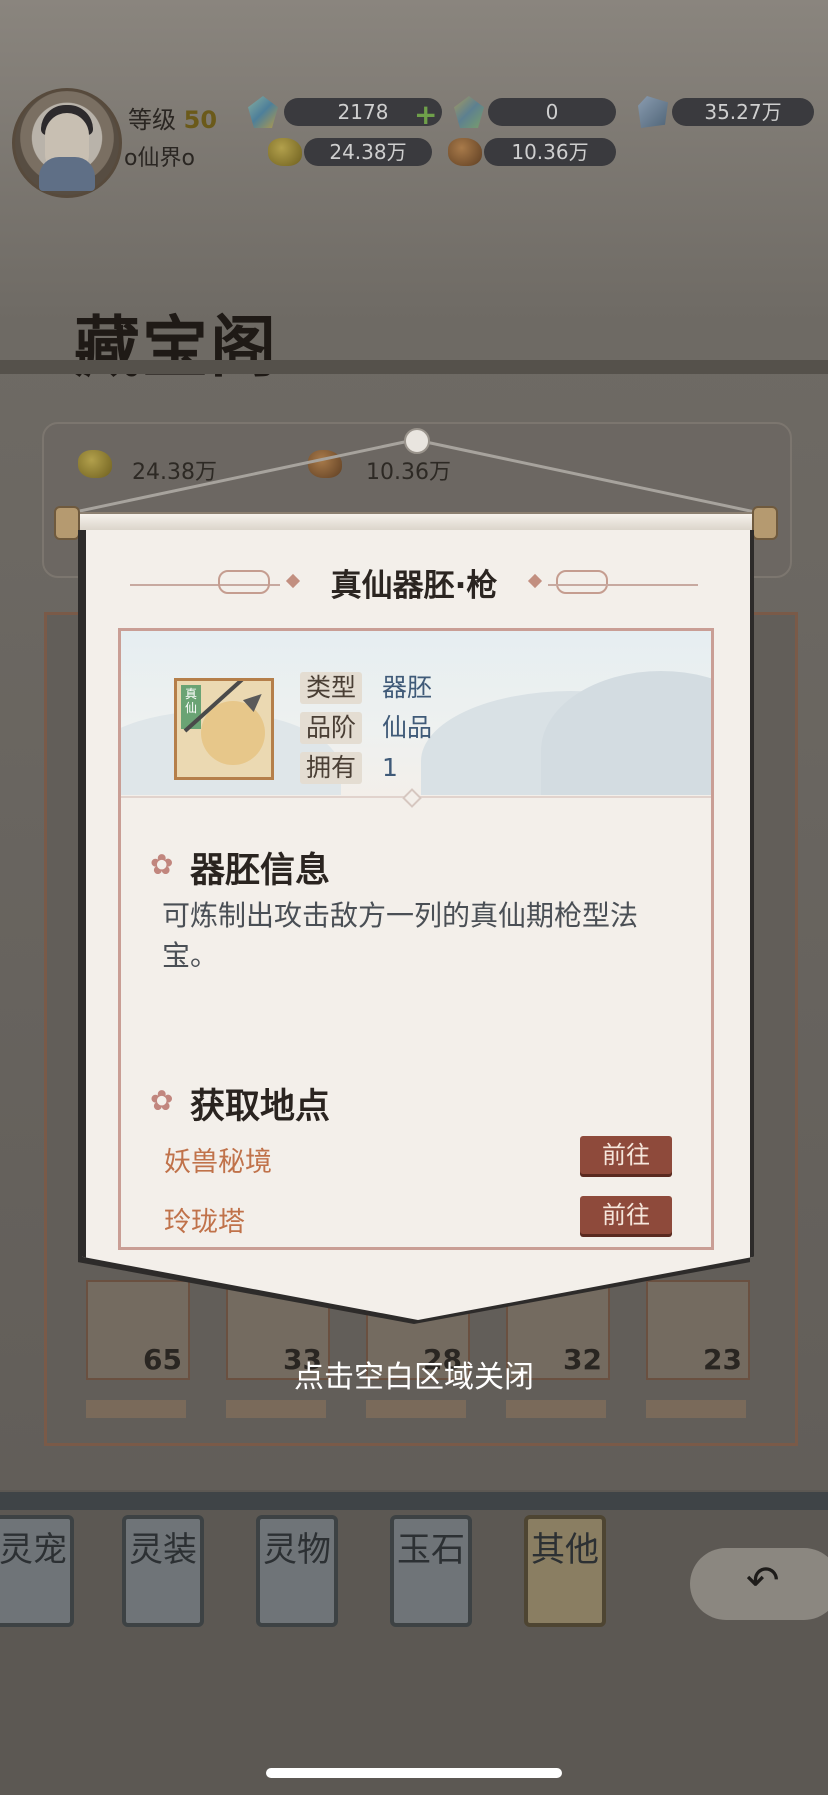  What do you see at coordinates (163, 1571) in the screenshot?
I see `tab-equipment: 灵装` at bounding box center [163, 1571].